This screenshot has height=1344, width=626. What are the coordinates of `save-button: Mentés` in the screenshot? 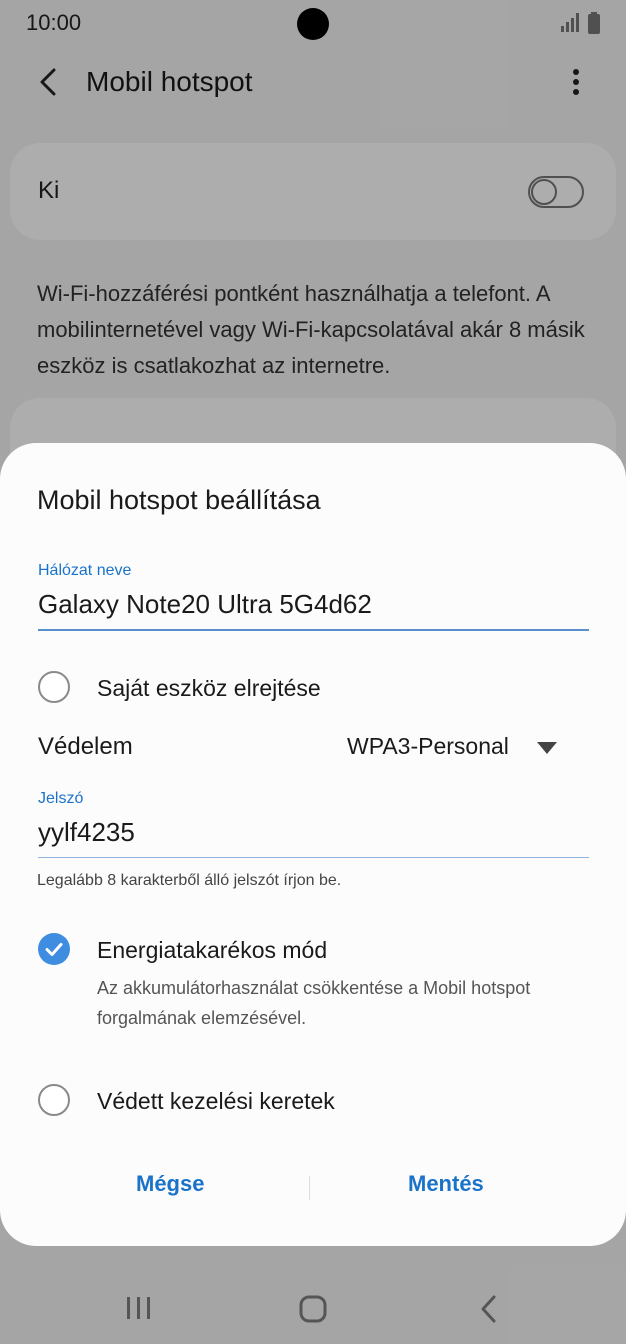 It's located at (446, 1184).